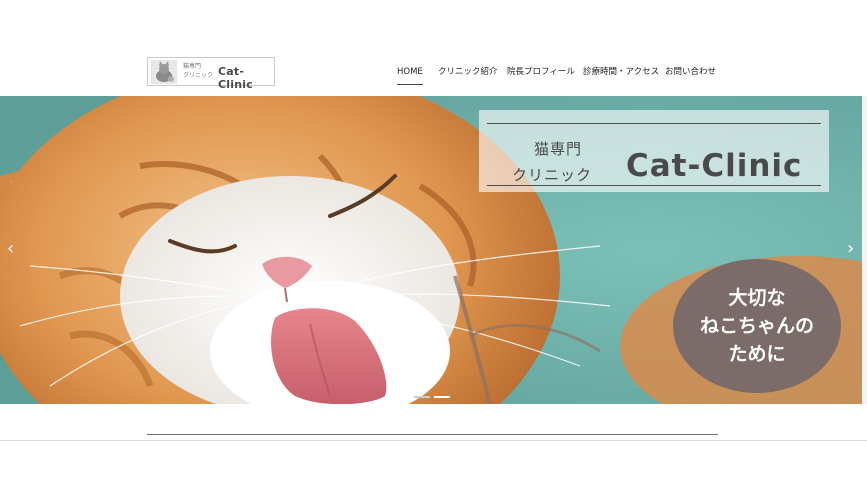  I want to click on tagline-bubble: 大切な ねこちゃんの ために, so click(757, 326).